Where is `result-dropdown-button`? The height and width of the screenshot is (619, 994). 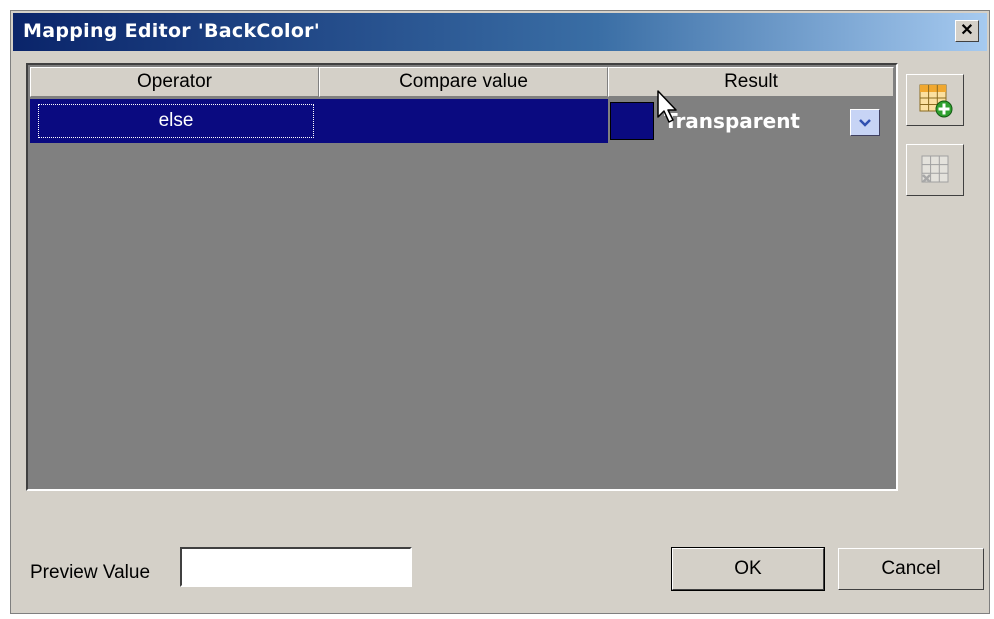
result-dropdown-button is located at coordinates (865, 122).